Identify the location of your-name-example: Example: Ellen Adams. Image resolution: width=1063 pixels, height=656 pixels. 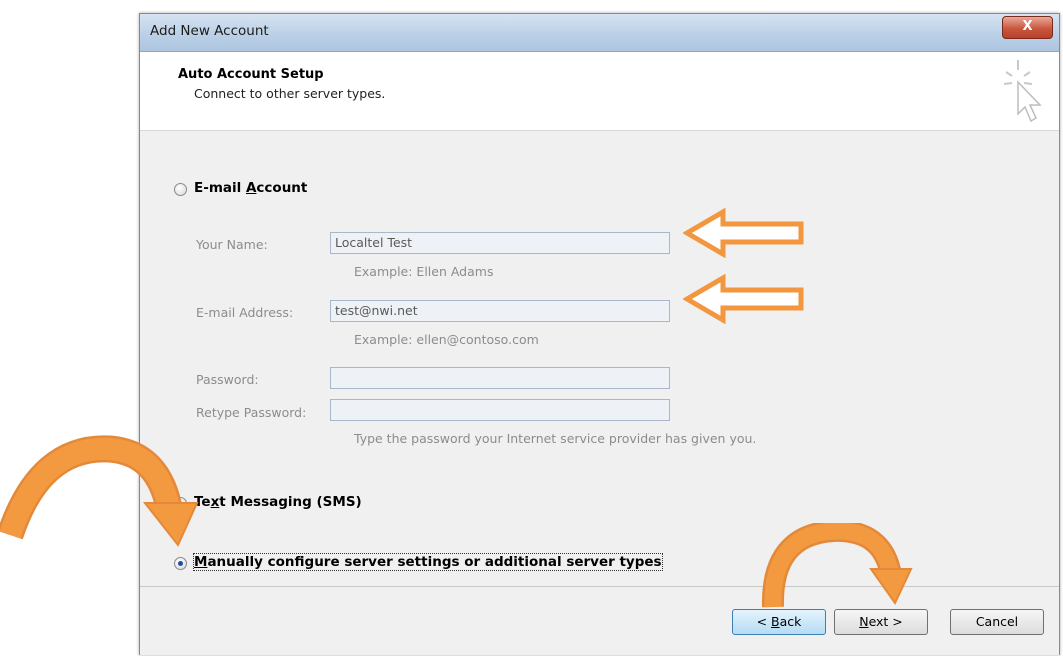
(424, 271).